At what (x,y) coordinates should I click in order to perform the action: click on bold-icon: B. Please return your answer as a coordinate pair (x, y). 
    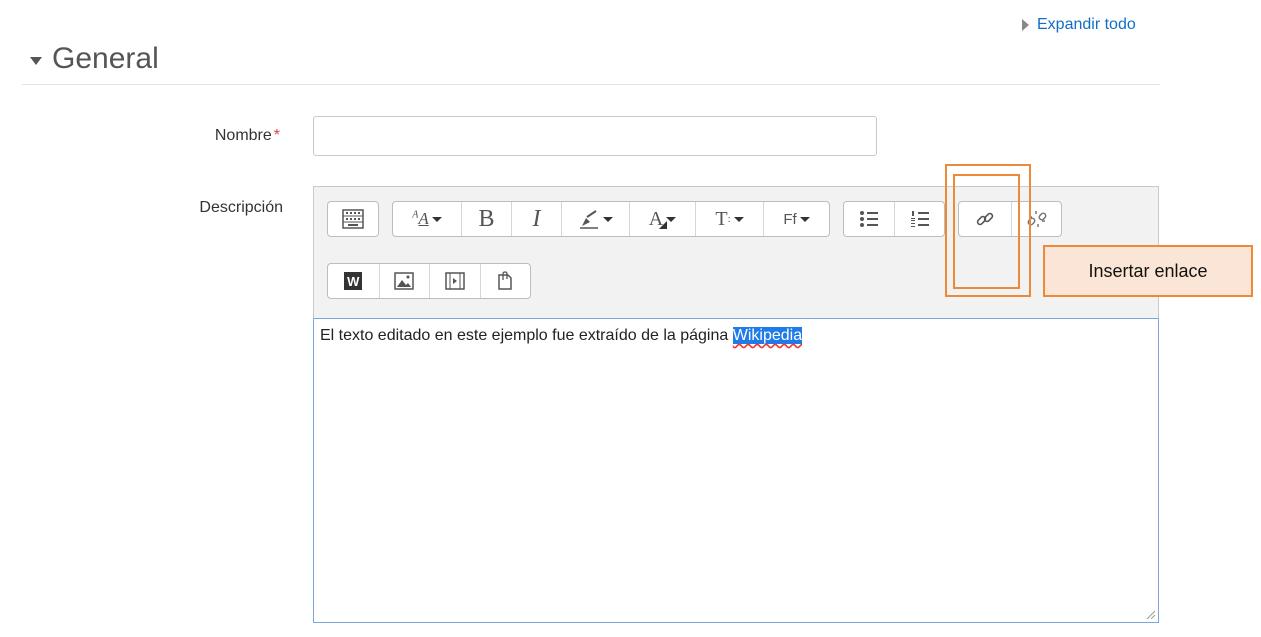
    Looking at the image, I should click on (486, 218).